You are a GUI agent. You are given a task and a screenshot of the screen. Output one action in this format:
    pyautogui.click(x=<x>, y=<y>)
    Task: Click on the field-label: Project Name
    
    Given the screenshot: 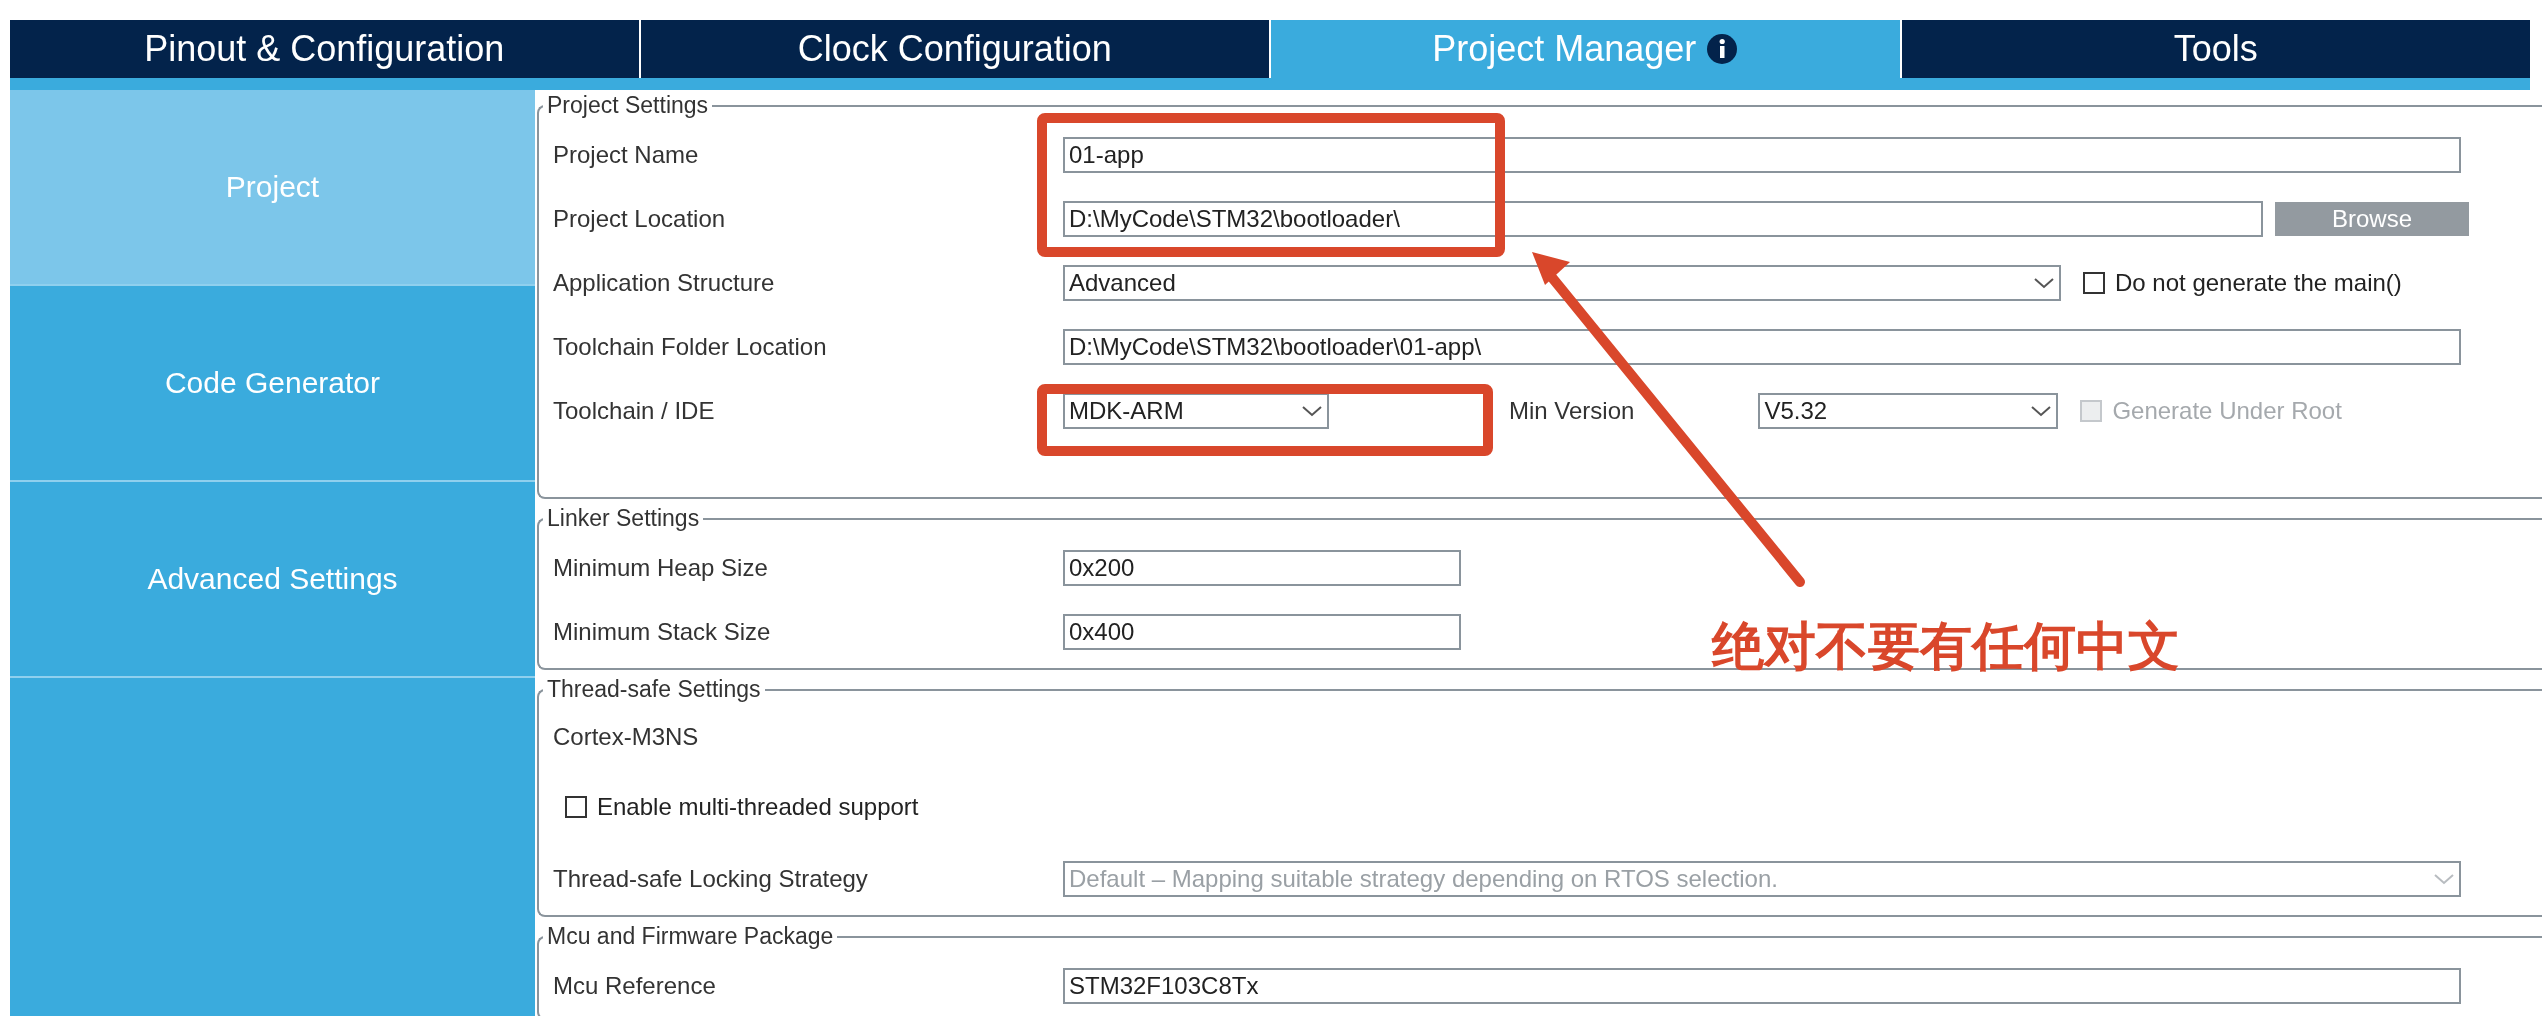 What is the action you would take?
    pyautogui.click(x=626, y=155)
    